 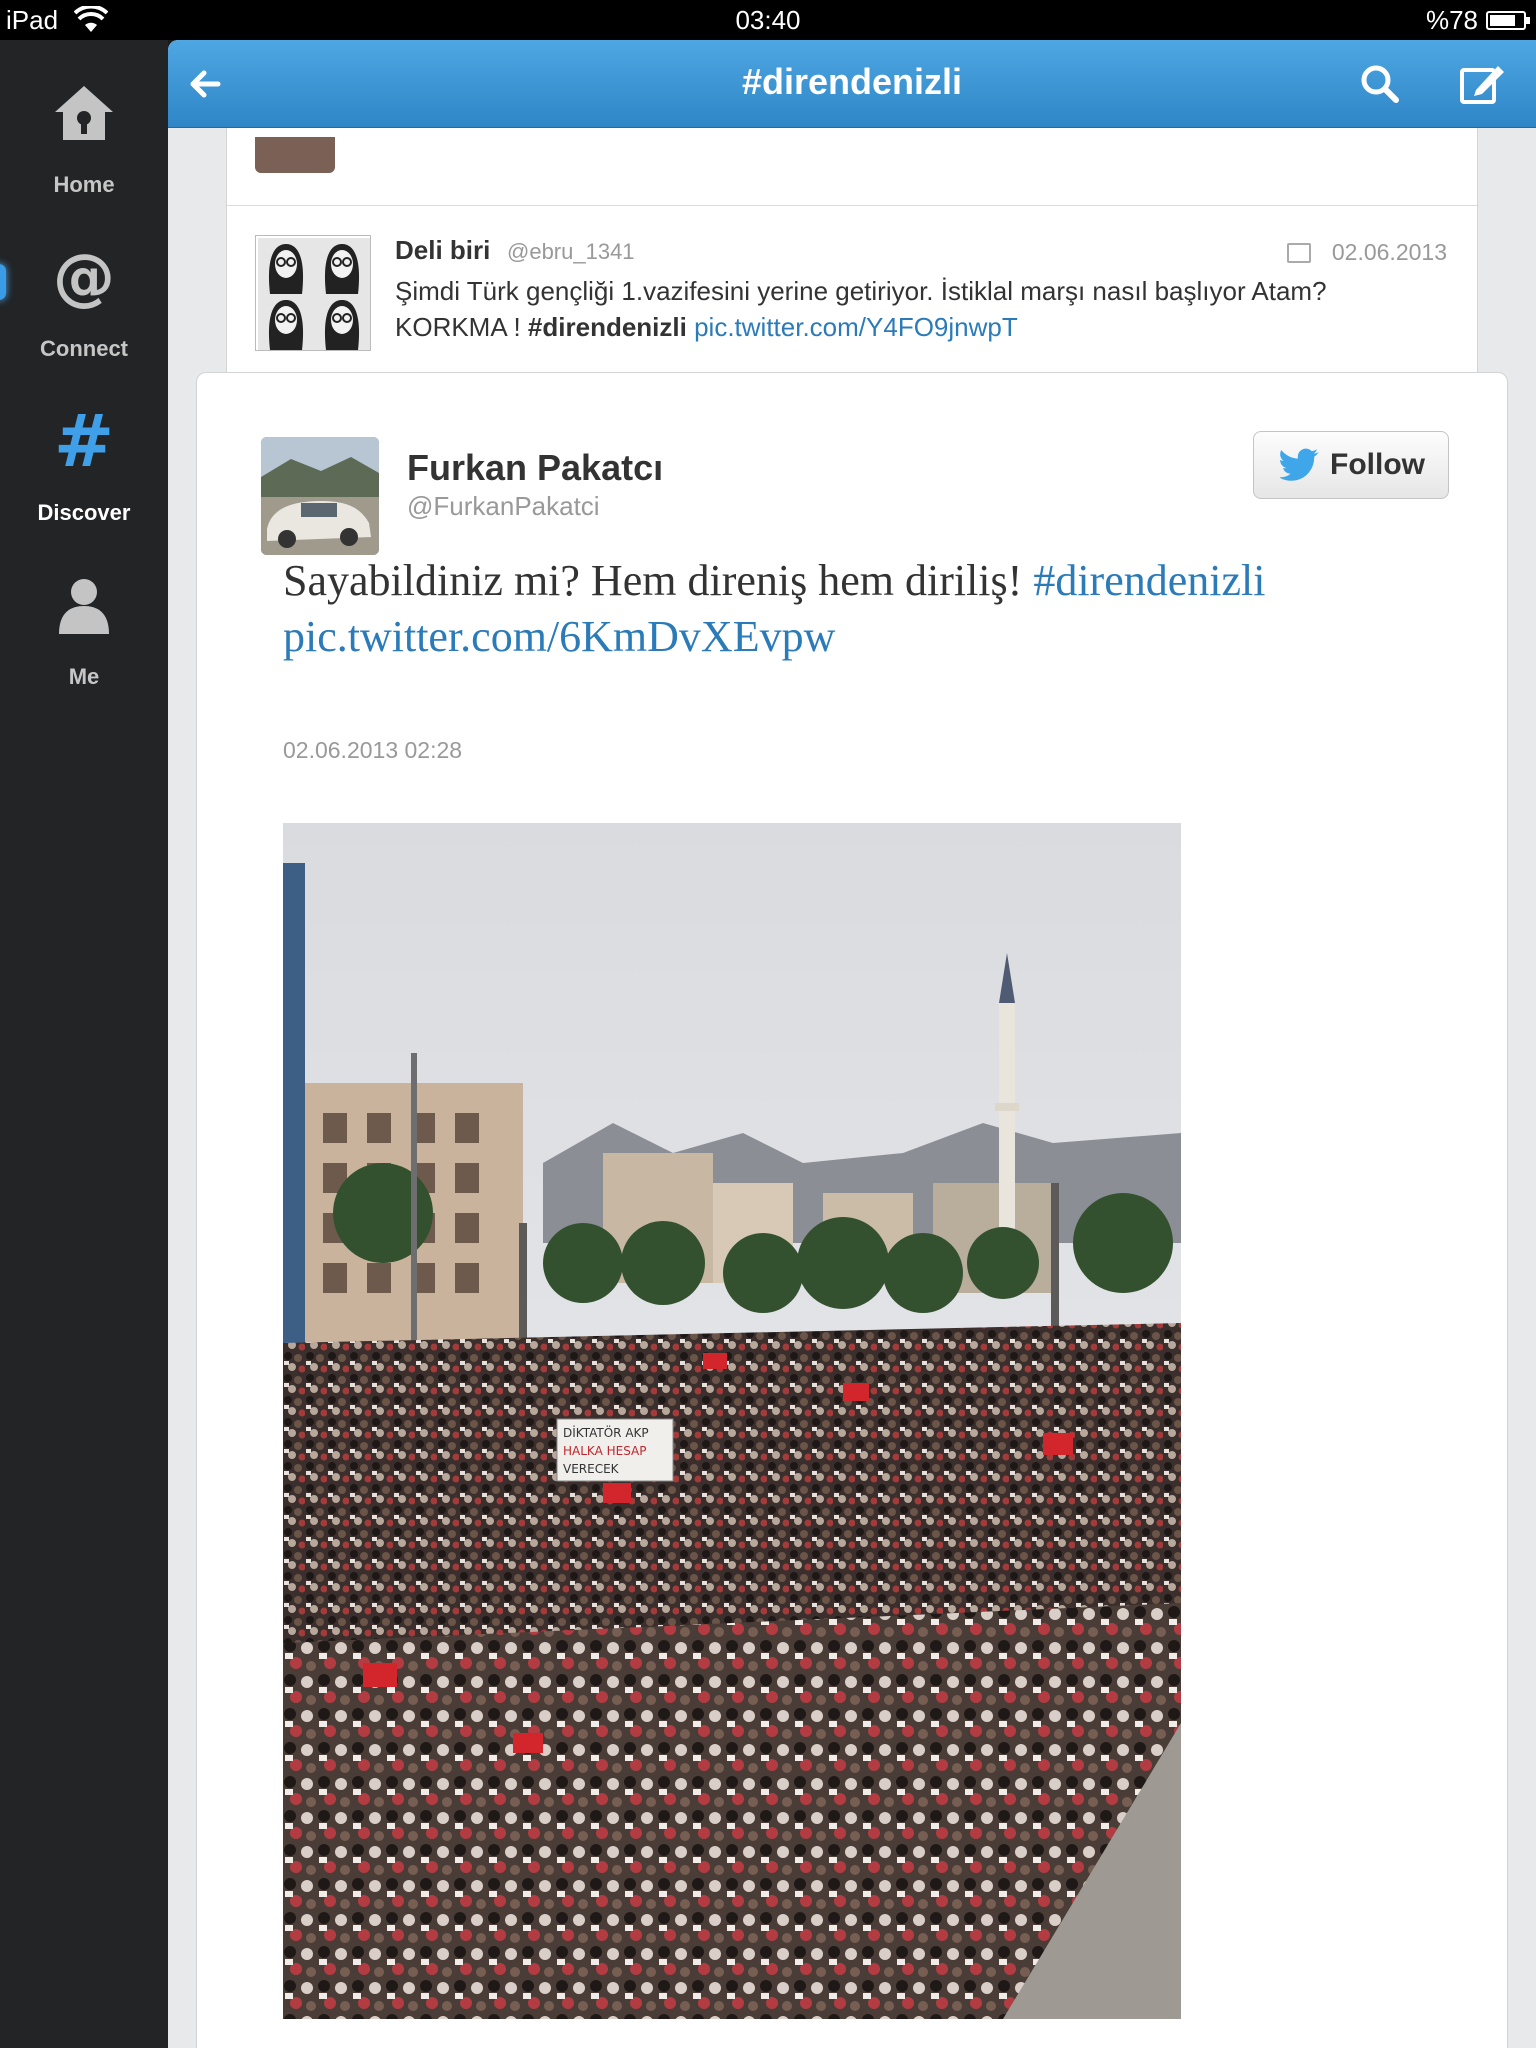 I want to click on sidebar-item-connect: @ Connect, so click(x=84, y=294).